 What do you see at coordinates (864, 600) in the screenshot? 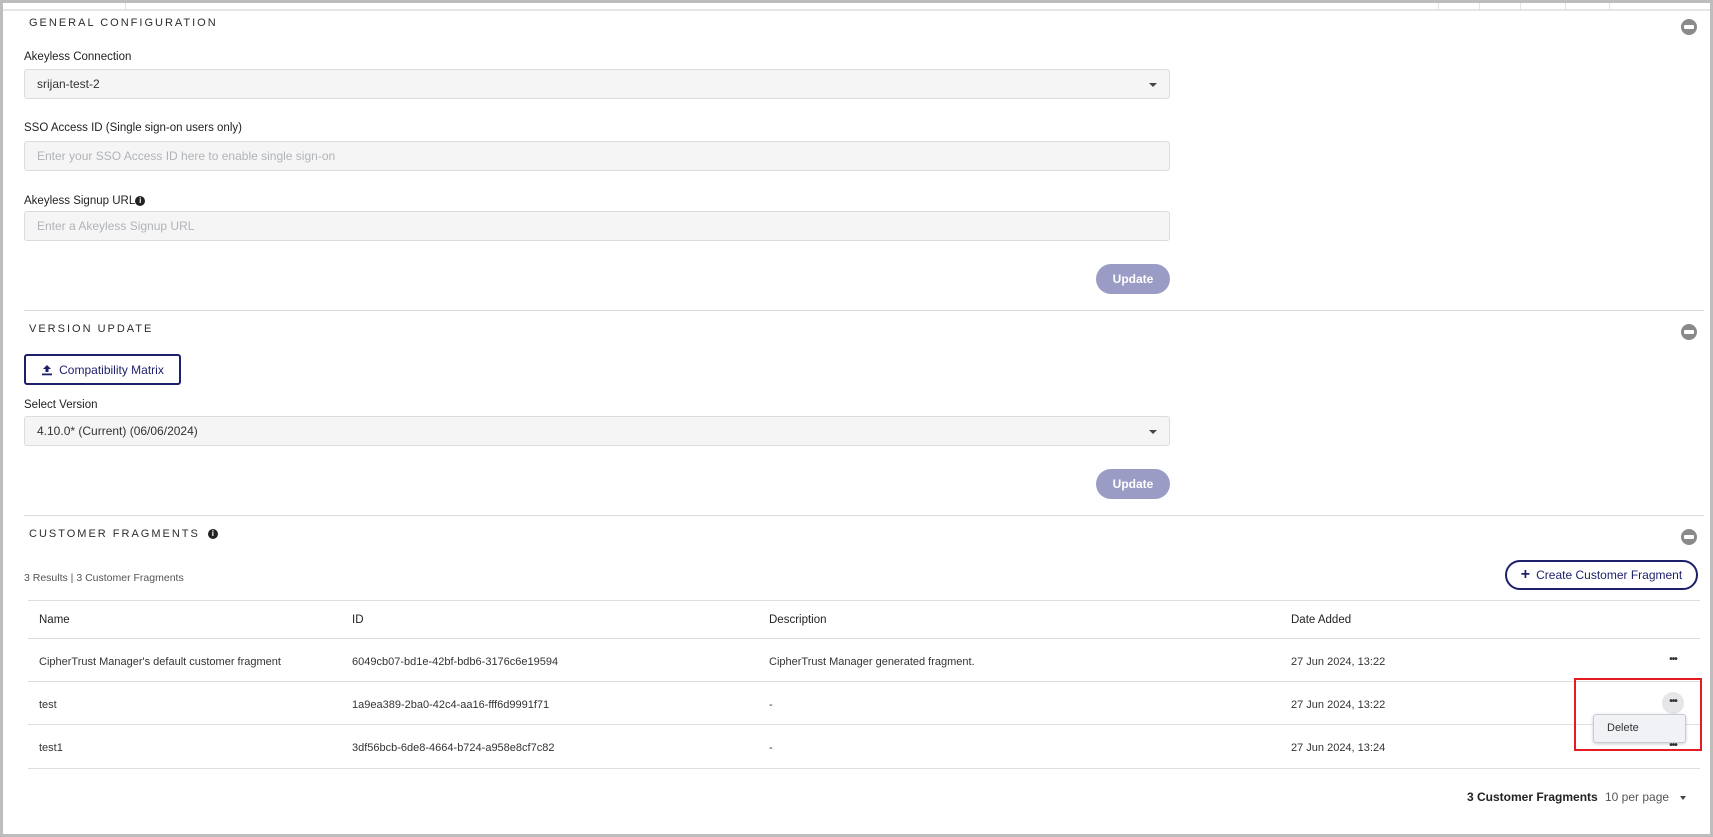
I see `table-top-border` at bounding box center [864, 600].